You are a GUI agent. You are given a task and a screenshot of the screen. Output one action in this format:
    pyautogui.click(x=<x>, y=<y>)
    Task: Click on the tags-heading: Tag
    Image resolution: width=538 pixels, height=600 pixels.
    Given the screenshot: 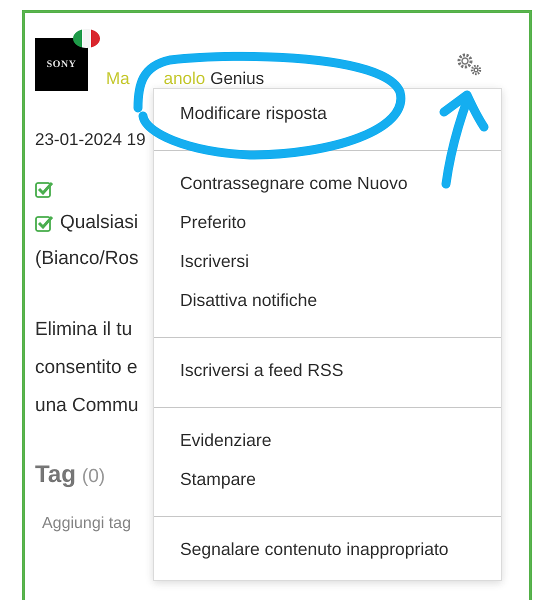 What is the action you would take?
    pyautogui.click(x=55, y=475)
    